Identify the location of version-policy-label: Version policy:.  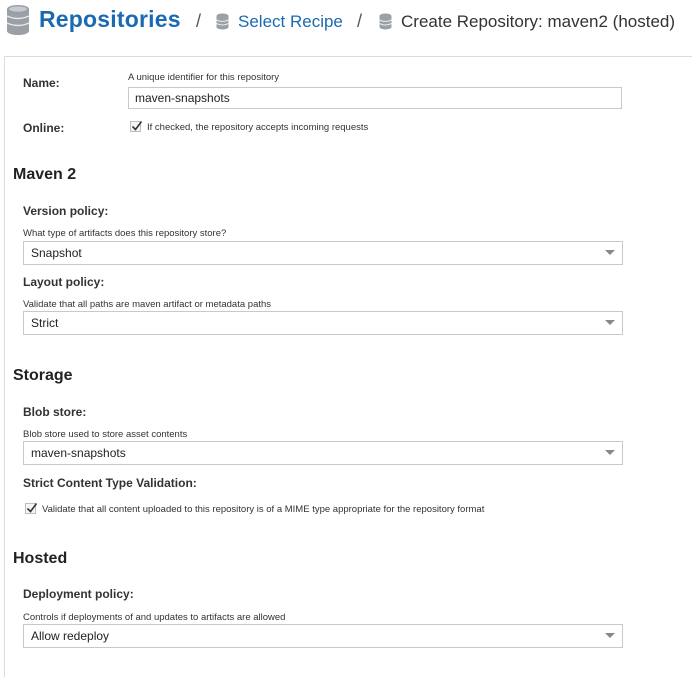
(66, 211).